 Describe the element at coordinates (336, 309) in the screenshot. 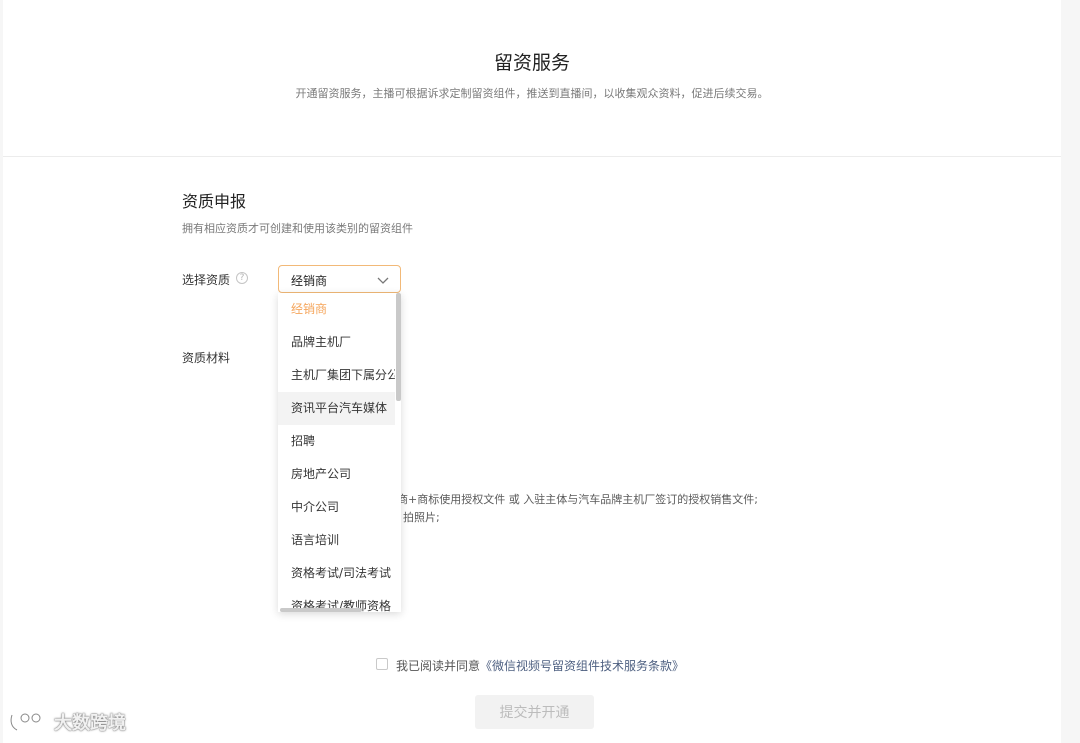

I see `option-dealer: 经销商` at that location.